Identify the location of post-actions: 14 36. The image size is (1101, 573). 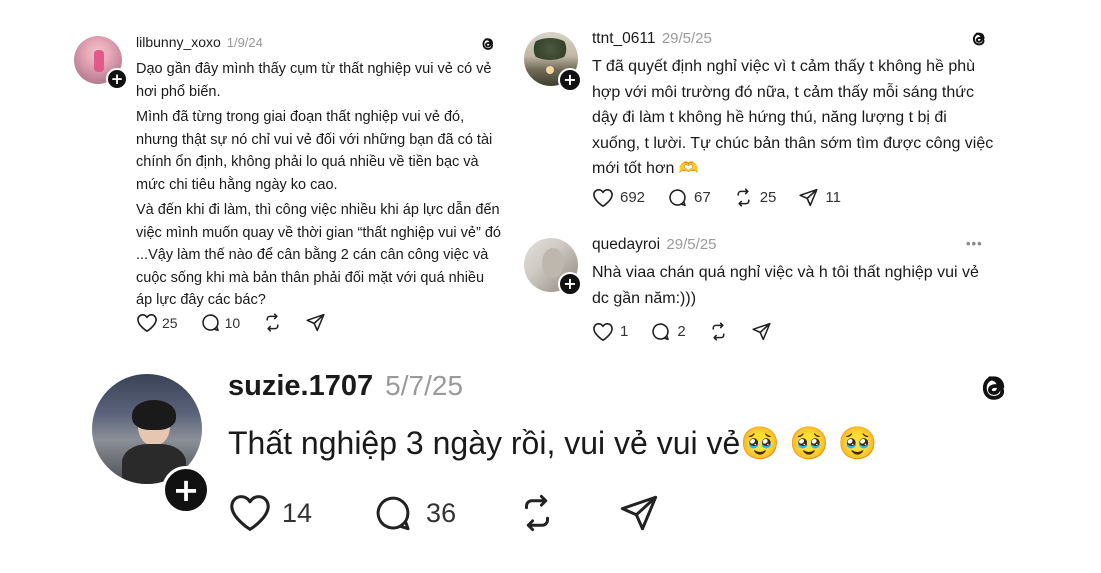
(455, 513).